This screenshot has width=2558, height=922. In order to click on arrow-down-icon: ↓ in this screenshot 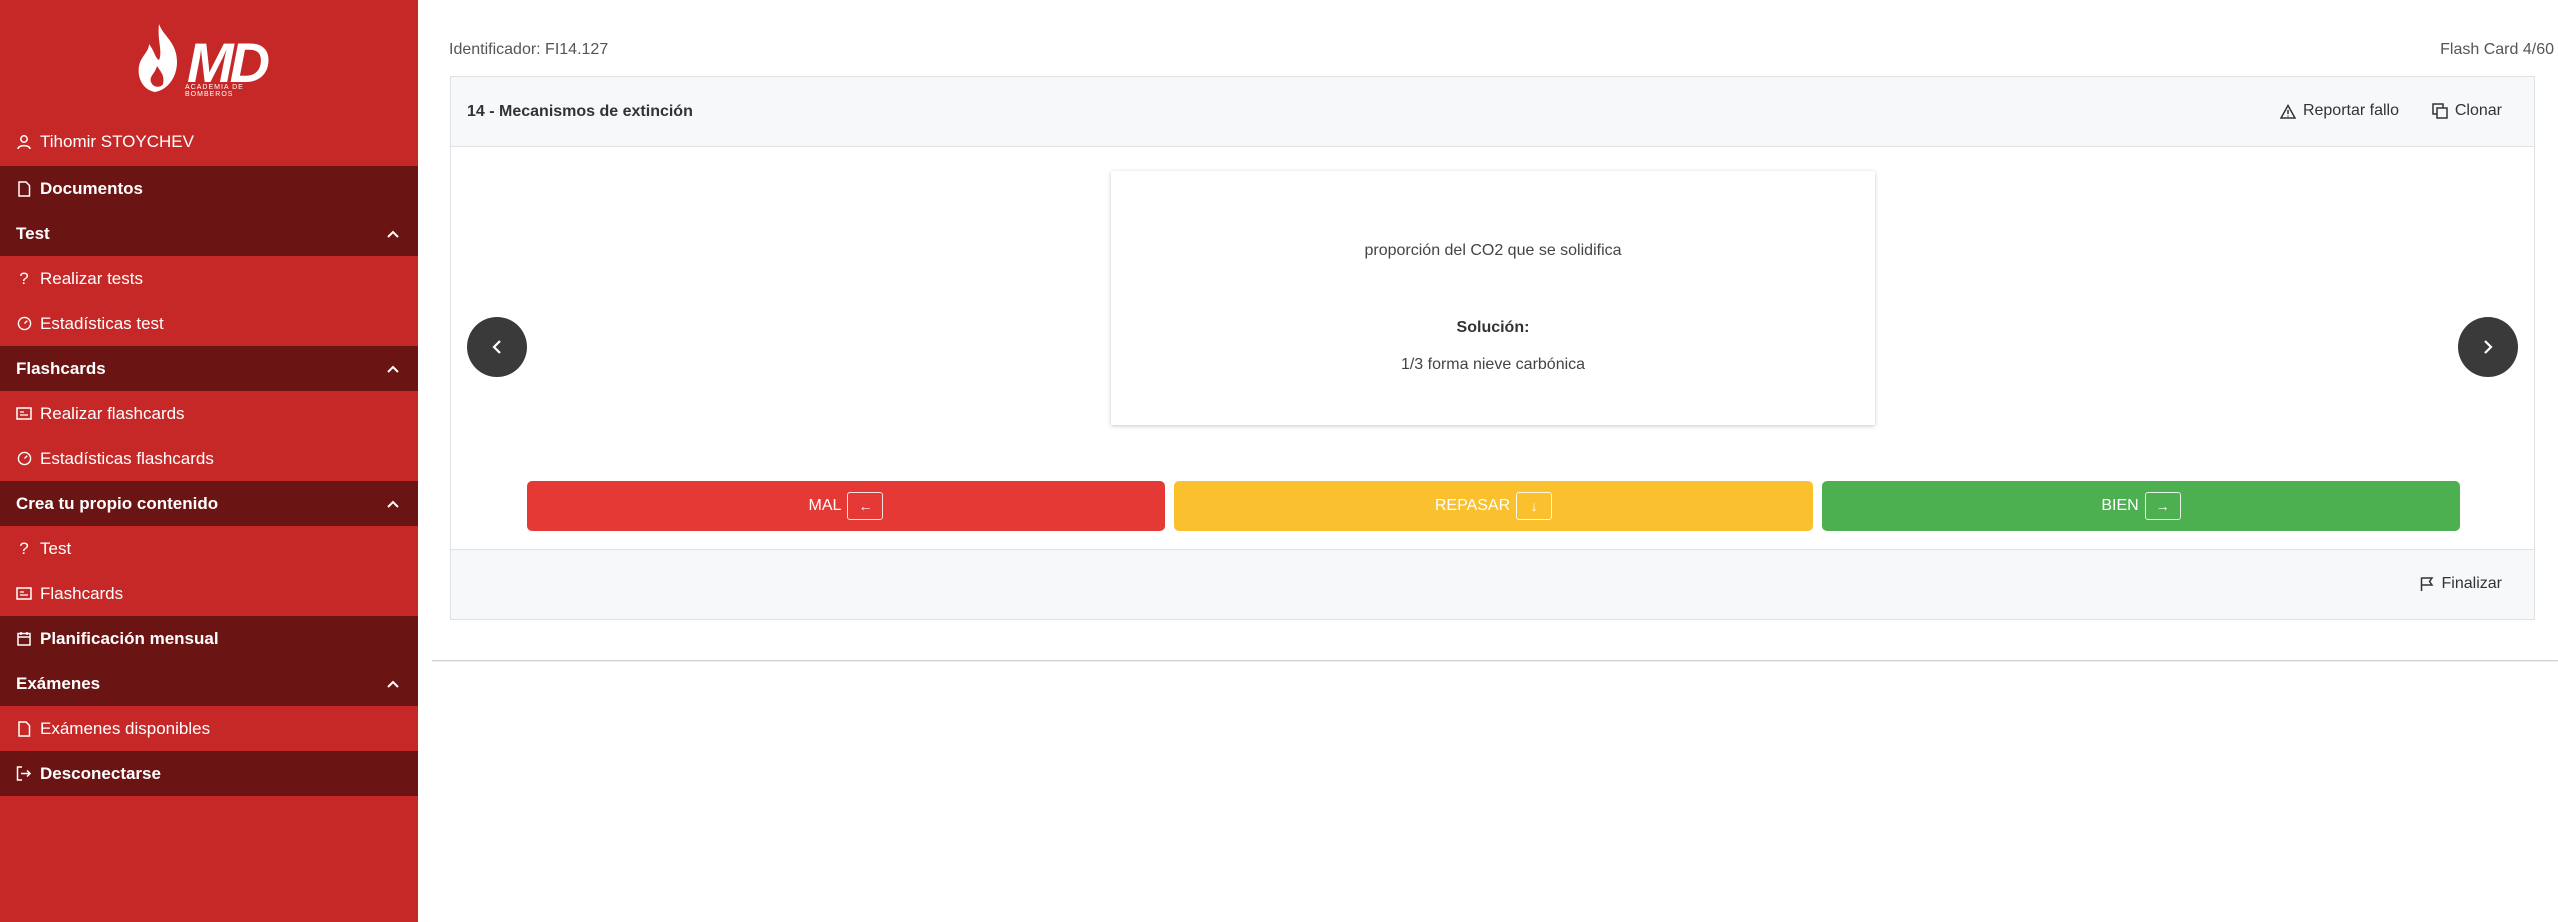, I will do `click(1534, 506)`.